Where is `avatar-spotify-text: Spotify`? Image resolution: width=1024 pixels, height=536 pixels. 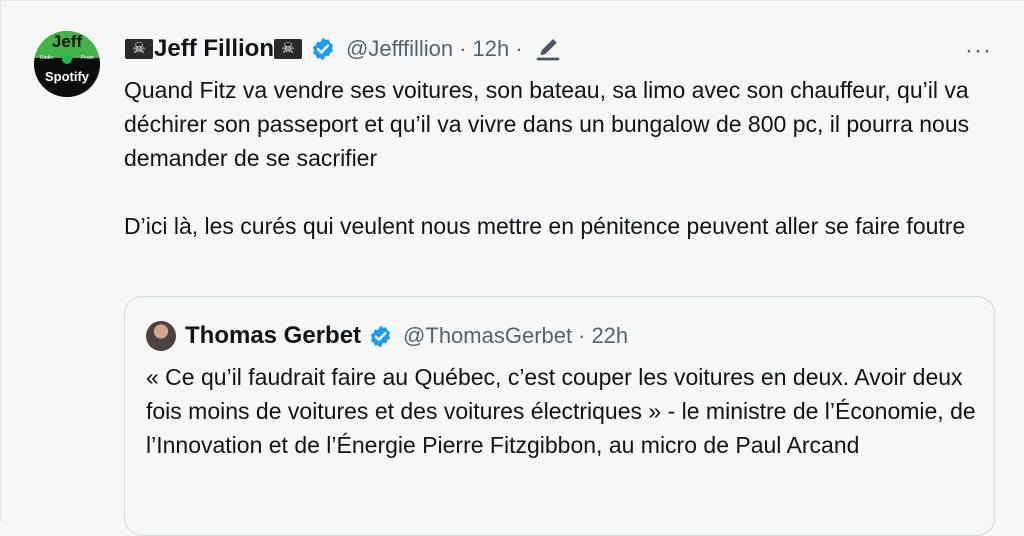
avatar-spotify-text: Spotify is located at coordinates (67, 76).